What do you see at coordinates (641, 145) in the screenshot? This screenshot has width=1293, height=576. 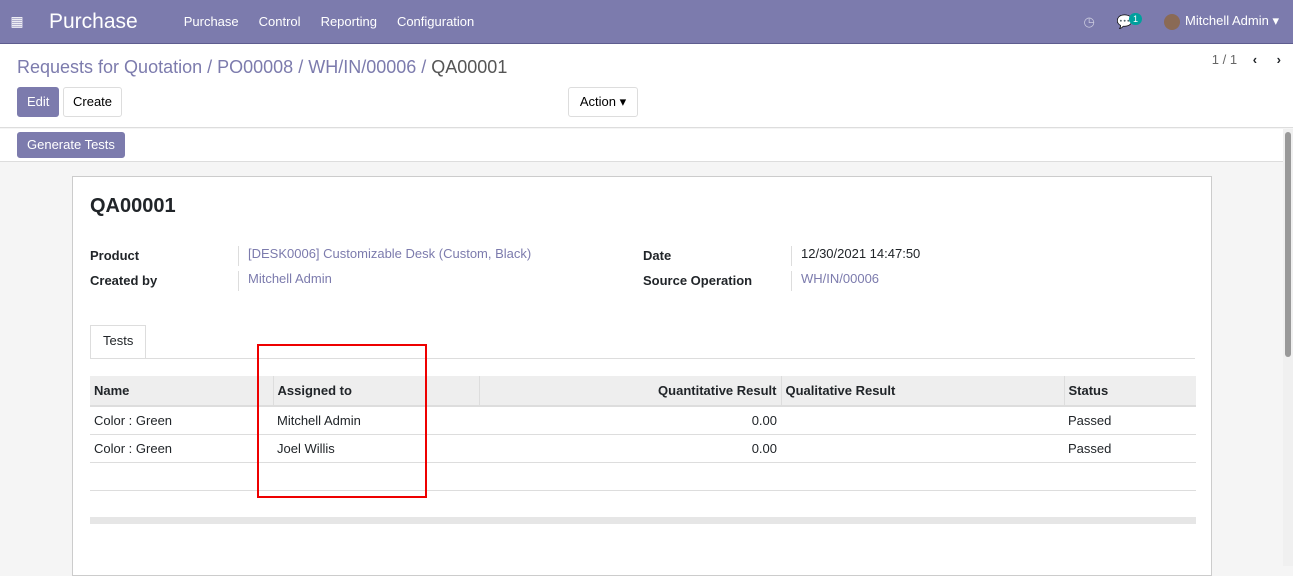 I see `statusbar: Generate Tests` at bounding box center [641, 145].